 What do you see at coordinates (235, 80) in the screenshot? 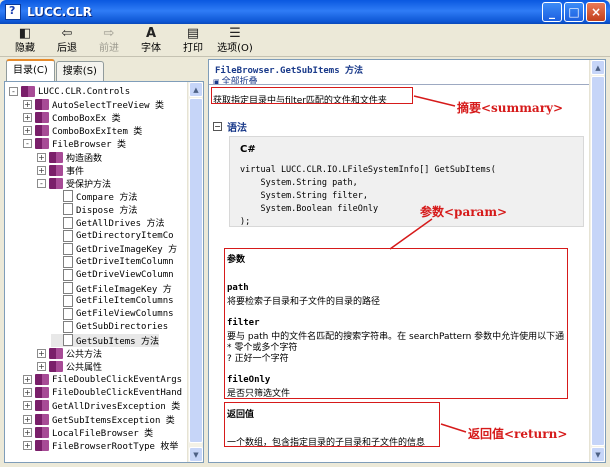
I see `collapse-all-link: ▣ 全部折叠` at bounding box center [235, 80].